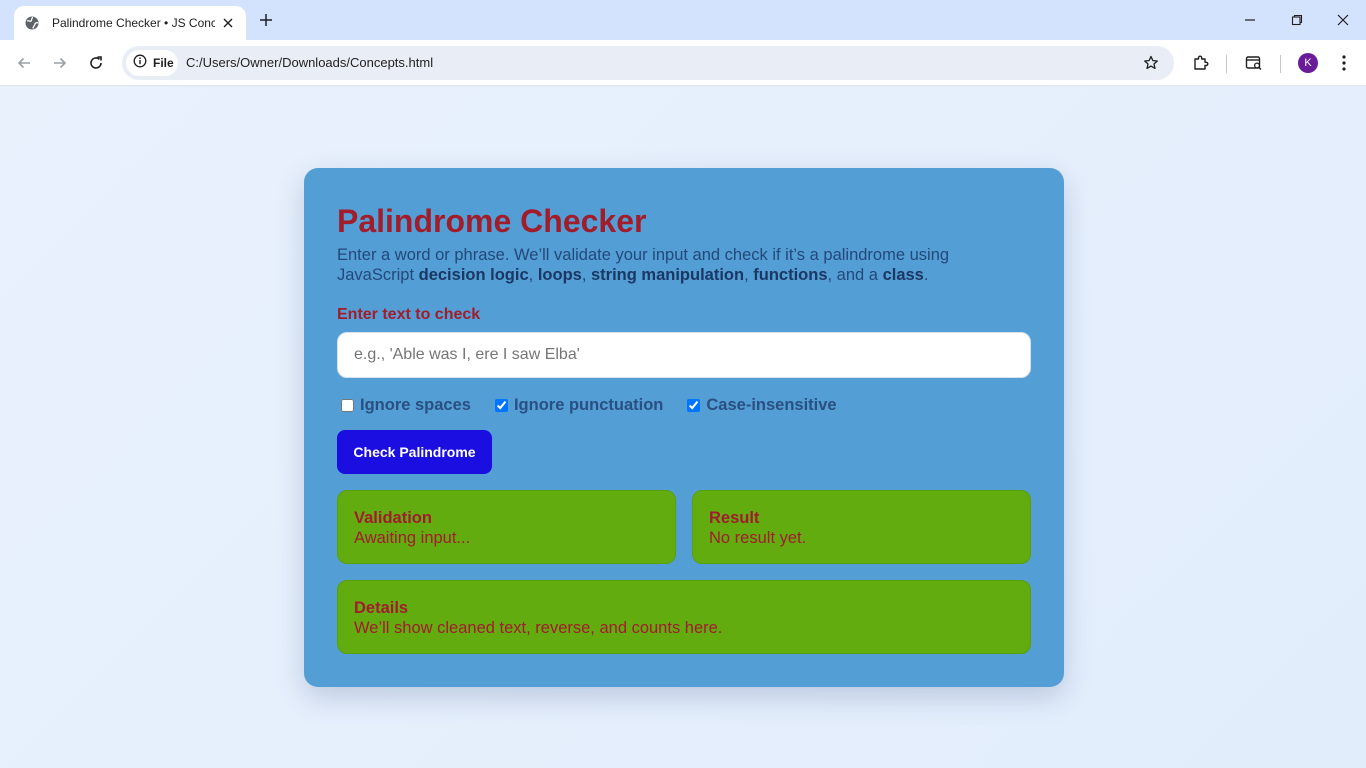 The image size is (1366, 768). I want to click on page-title: Palindrome Checker, so click(492, 221).